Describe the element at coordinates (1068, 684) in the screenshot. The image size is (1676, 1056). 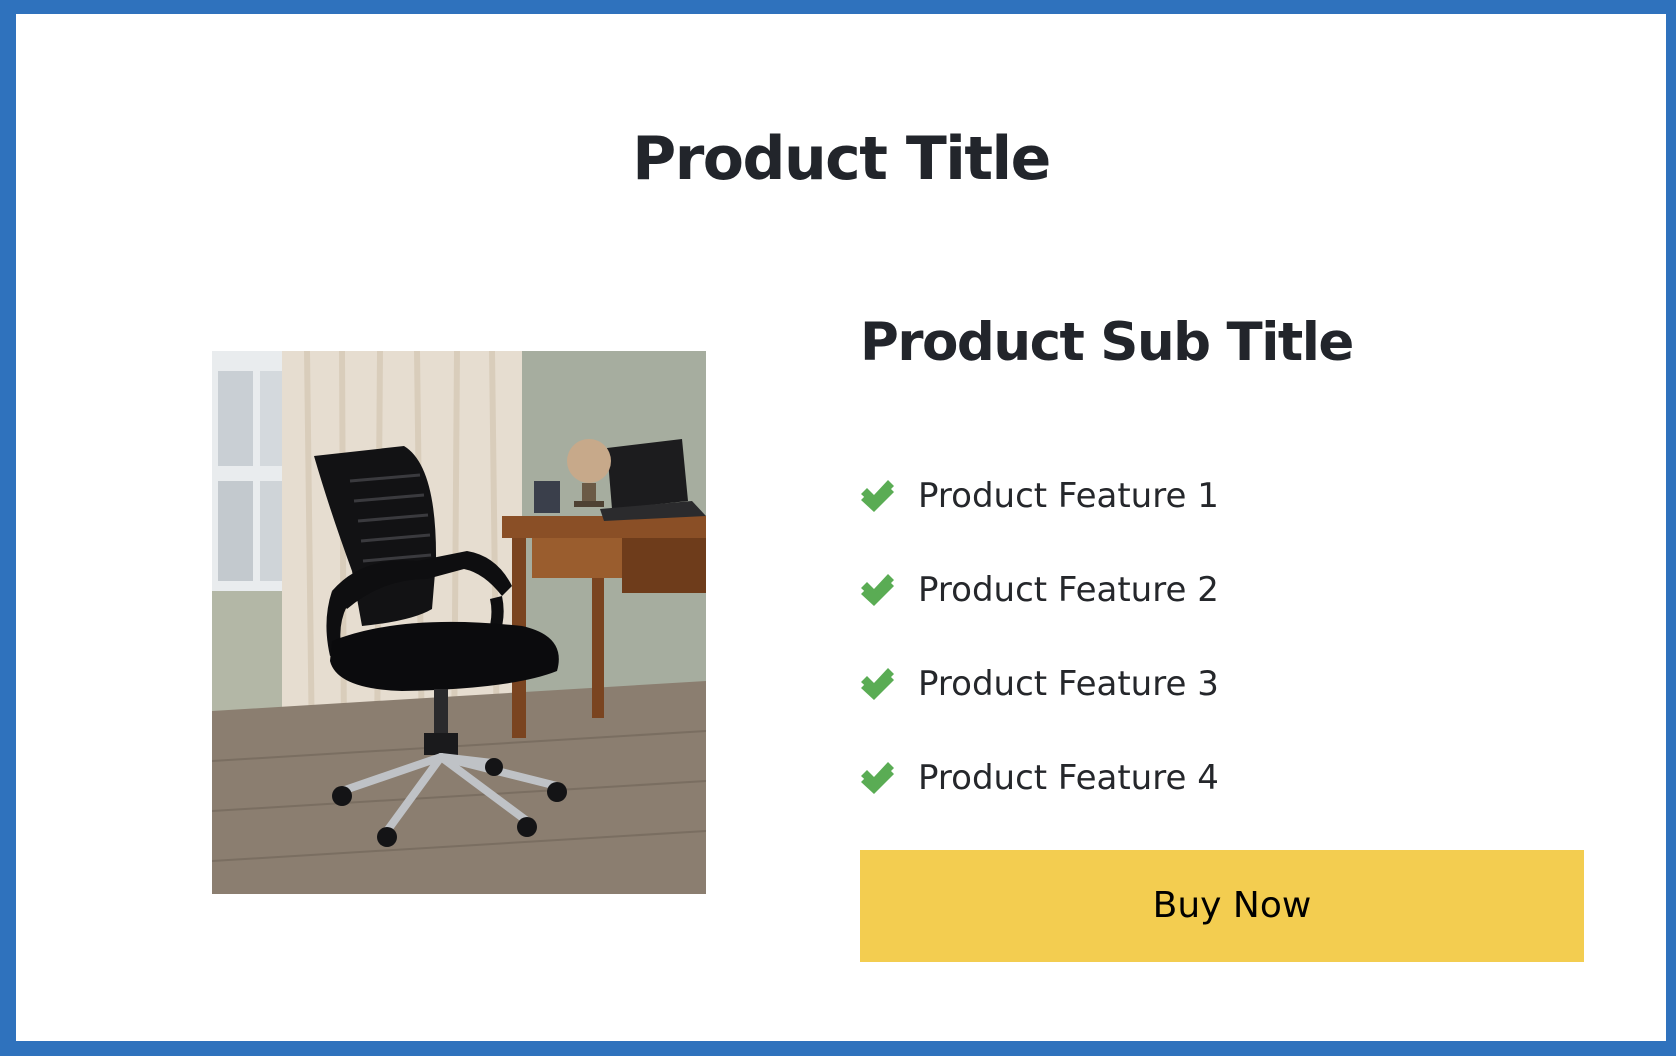
I see `feature-label: Product Feature 3` at that location.